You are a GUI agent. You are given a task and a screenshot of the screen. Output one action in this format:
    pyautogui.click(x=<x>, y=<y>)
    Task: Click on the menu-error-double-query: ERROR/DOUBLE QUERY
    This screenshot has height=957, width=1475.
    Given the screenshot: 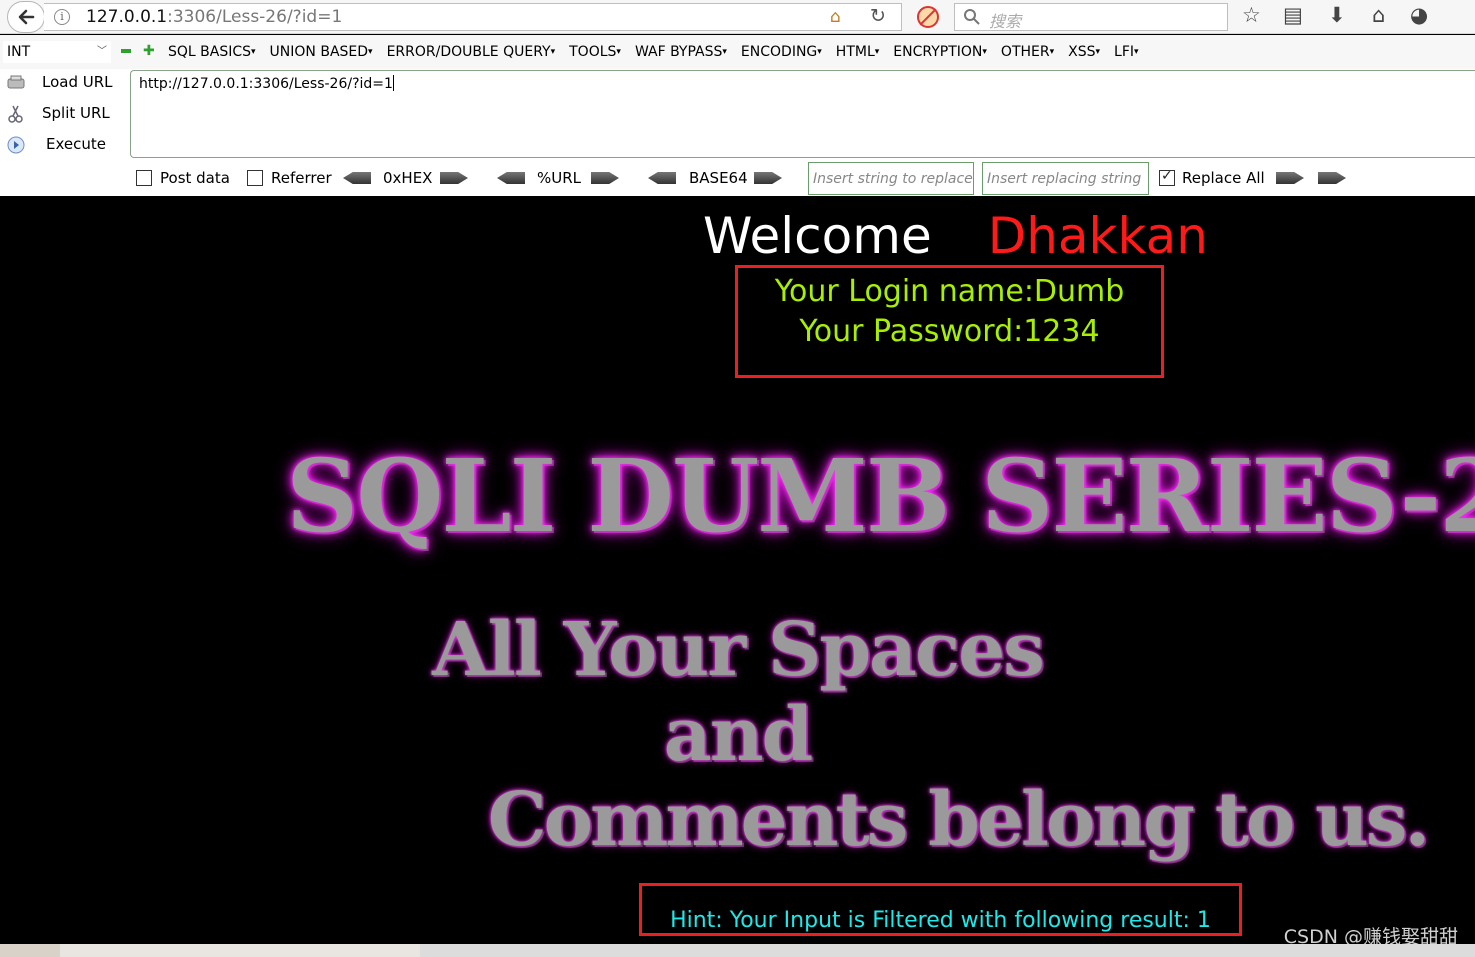 What is the action you would take?
    pyautogui.click(x=471, y=52)
    